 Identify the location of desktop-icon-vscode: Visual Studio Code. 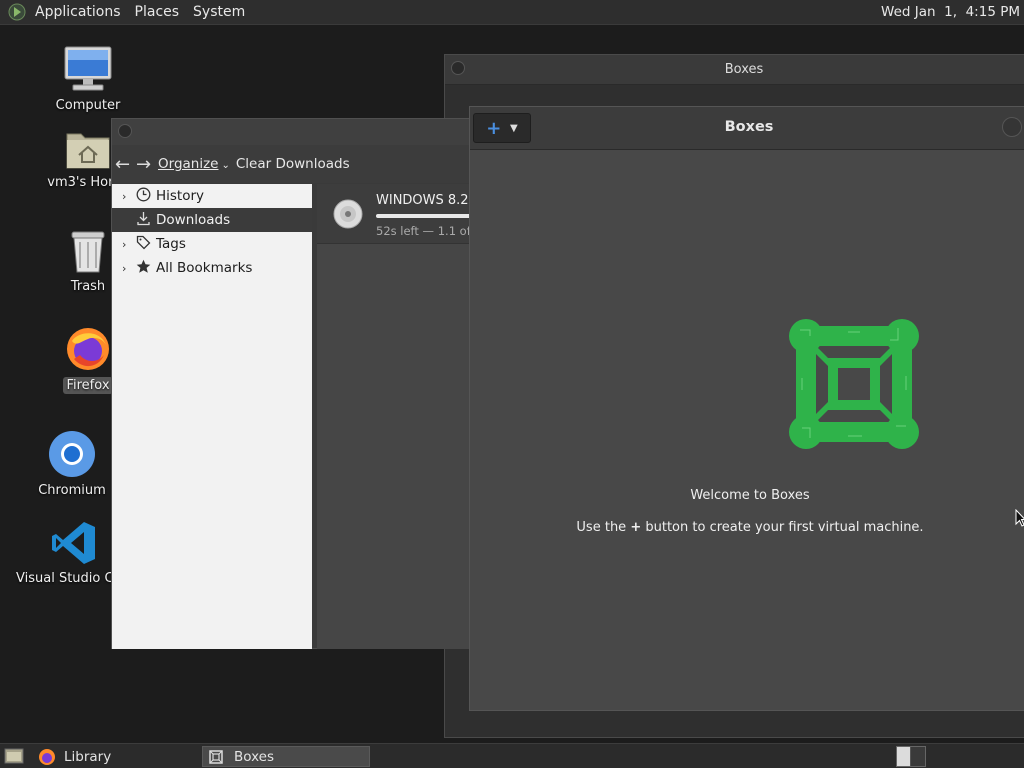
(62, 553).